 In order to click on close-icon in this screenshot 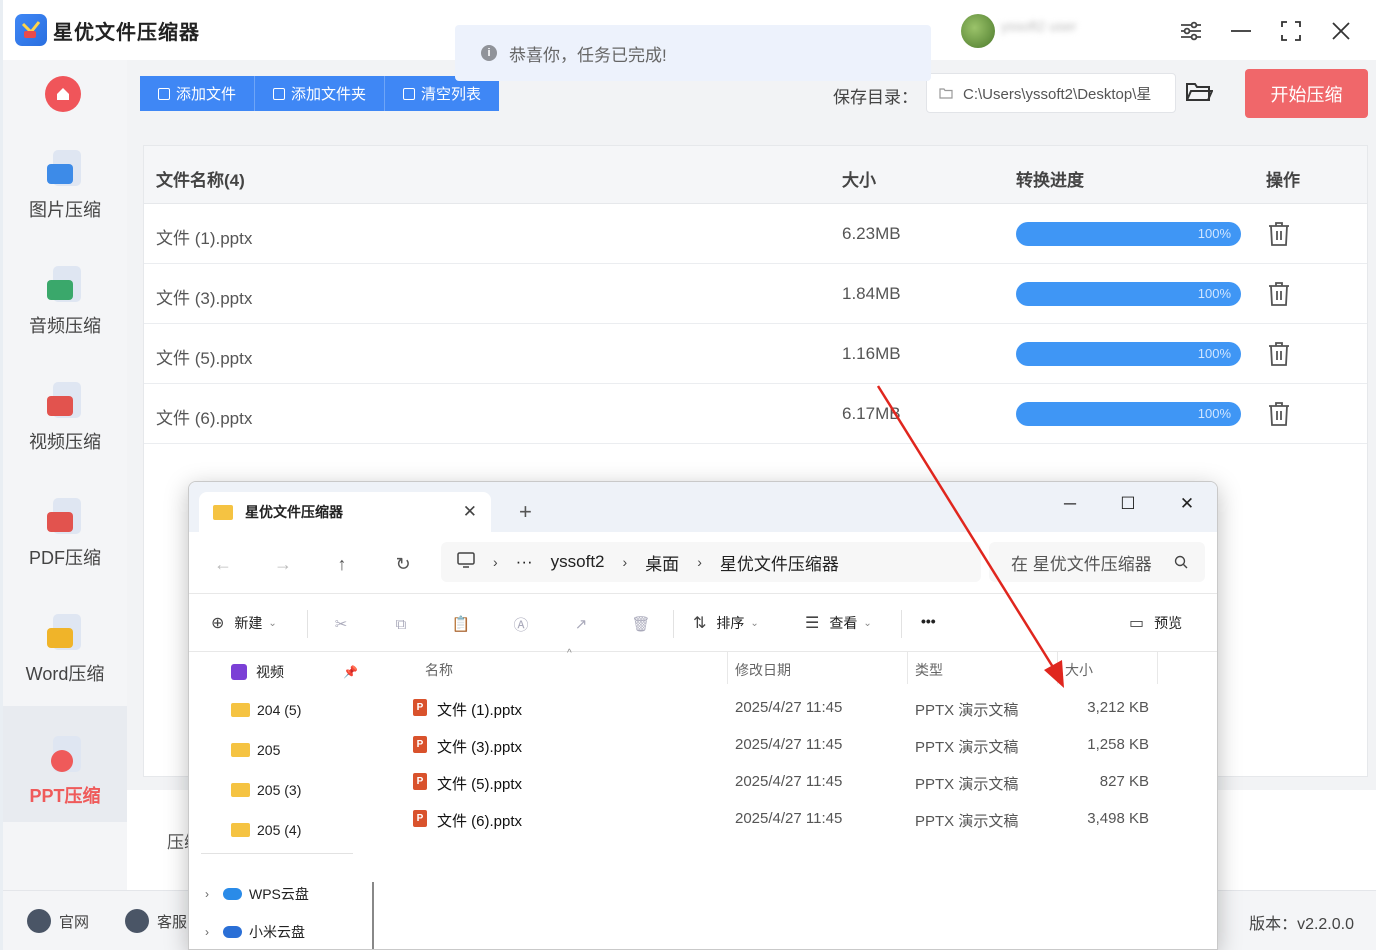, I will do `click(1341, 31)`.